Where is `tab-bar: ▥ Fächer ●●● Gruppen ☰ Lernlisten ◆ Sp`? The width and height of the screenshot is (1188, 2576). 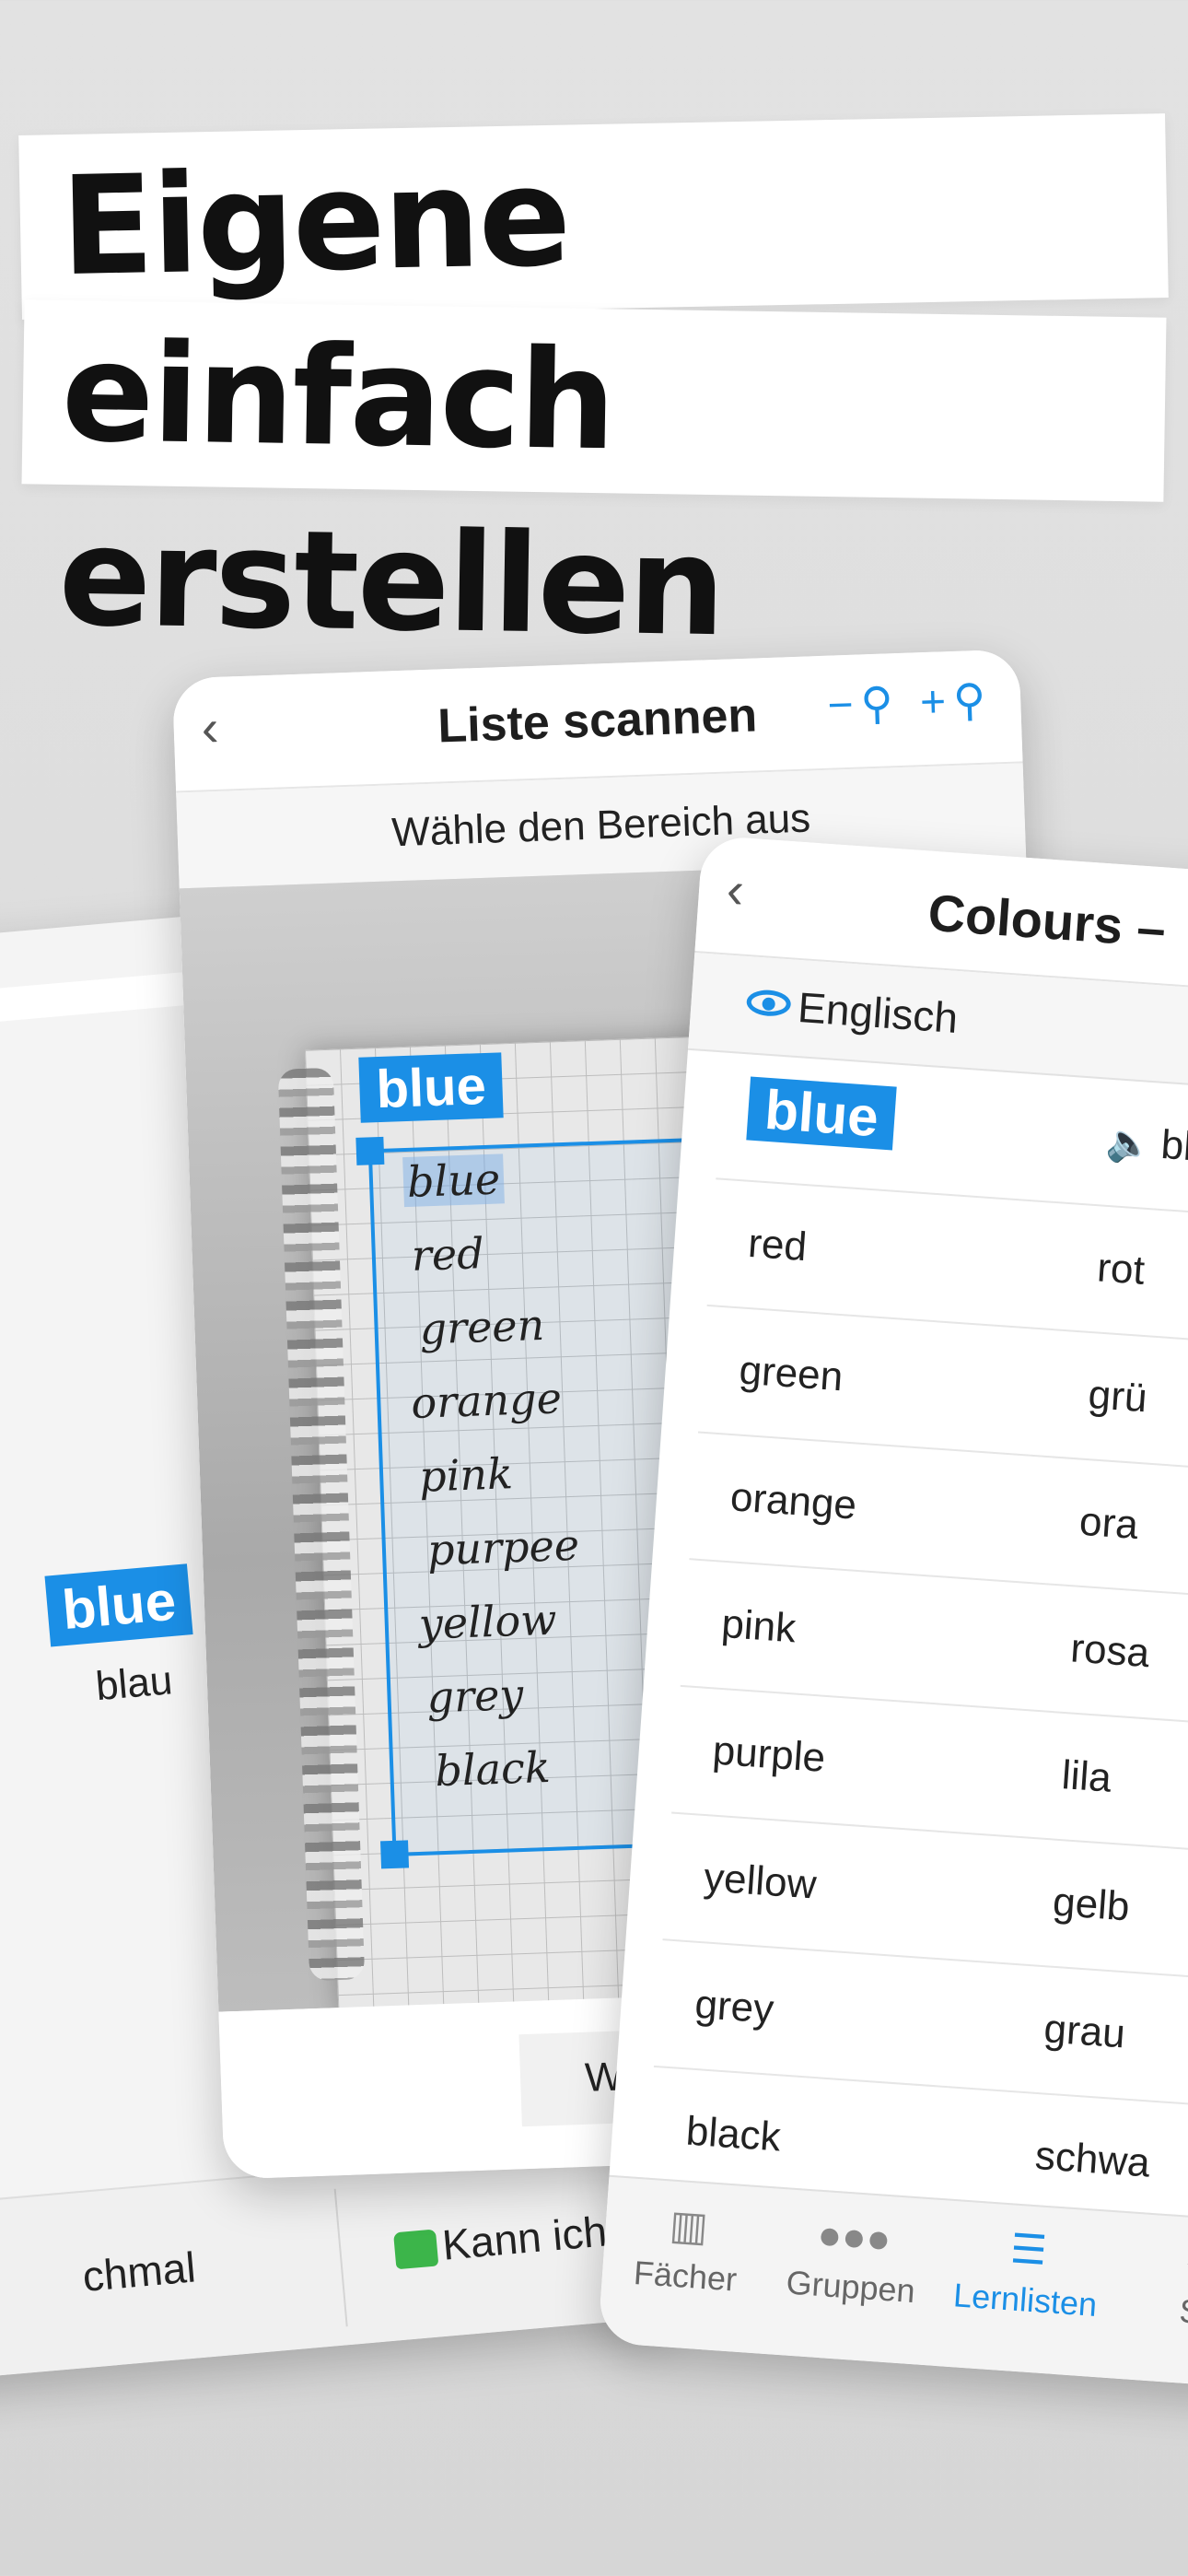 tab-bar: ▥ Fächer ●●● Gruppen ☰ Lernlisten ◆ Sp is located at coordinates (892, 2286).